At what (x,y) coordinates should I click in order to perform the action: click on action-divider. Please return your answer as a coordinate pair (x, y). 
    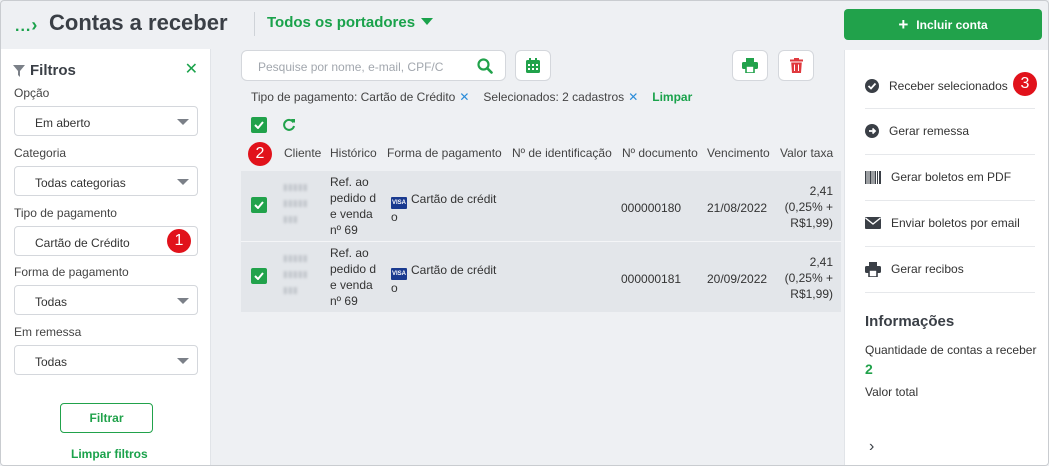
    Looking at the image, I should click on (950, 292).